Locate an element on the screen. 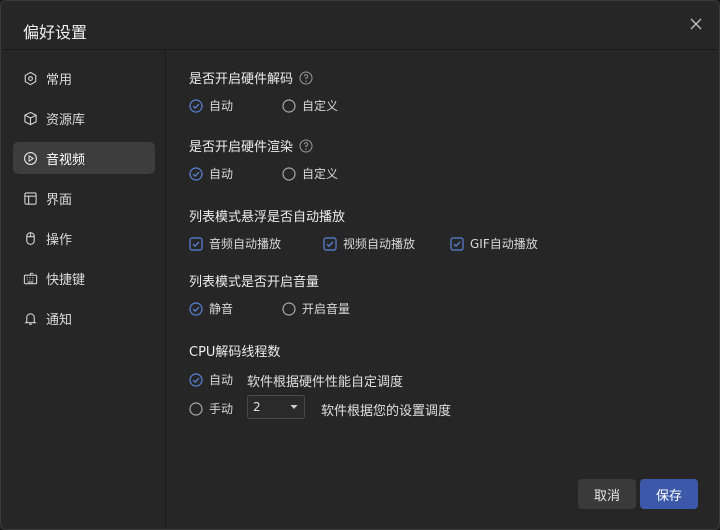 This screenshot has width=720, height=530. cpu-threads-select: 2 is located at coordinates (276, 407).